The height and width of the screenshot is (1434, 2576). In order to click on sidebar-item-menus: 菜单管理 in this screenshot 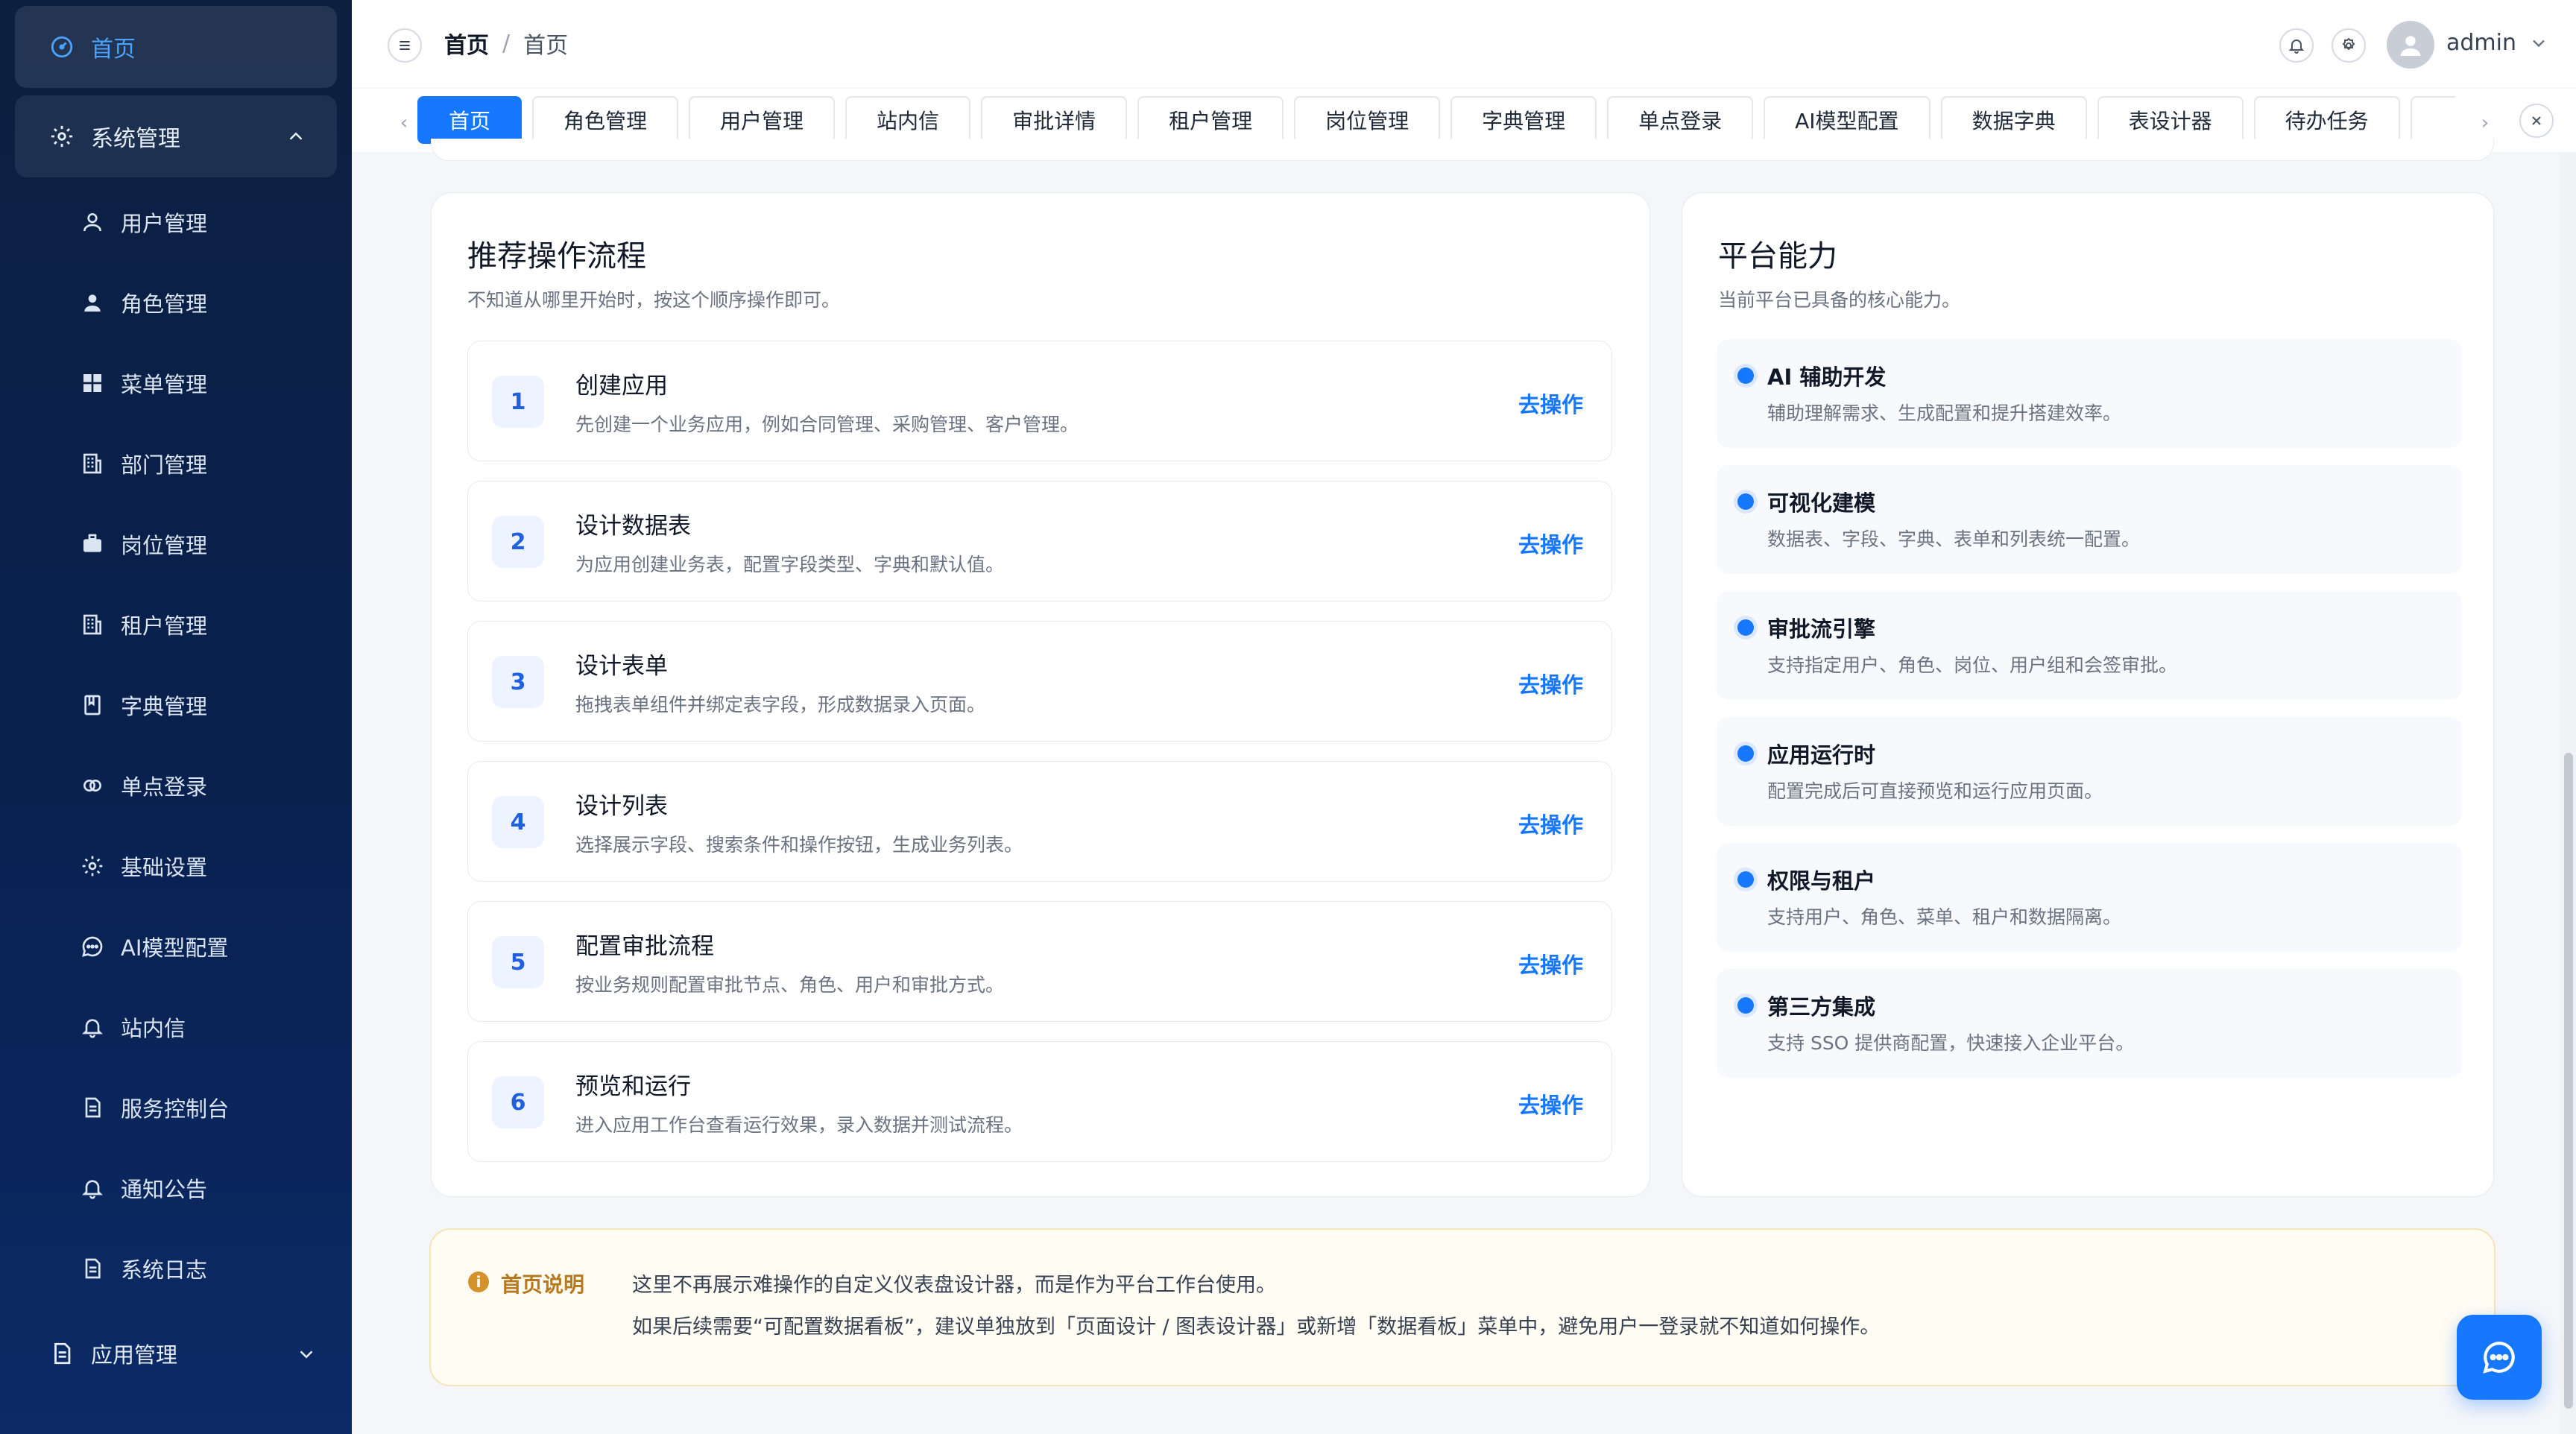, I will do `click(143, 383)`.